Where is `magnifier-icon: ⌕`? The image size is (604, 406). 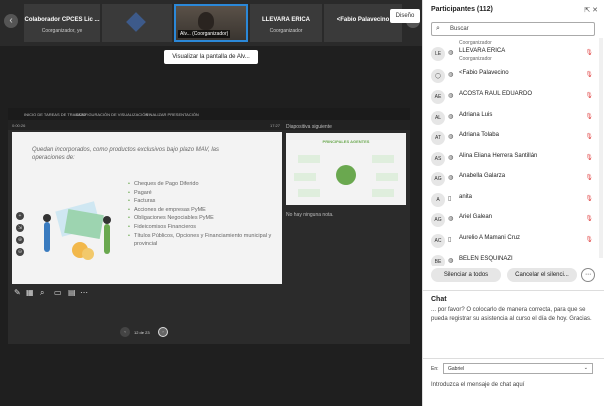 magnifier-icon: ⌕ is located at coordinates (42, 293).